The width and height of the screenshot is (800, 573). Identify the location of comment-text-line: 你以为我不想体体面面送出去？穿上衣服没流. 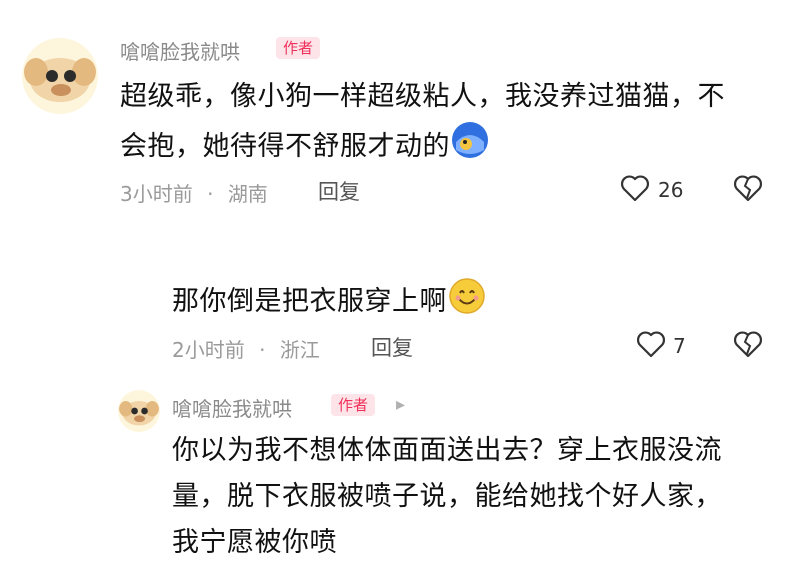
(447, 450).